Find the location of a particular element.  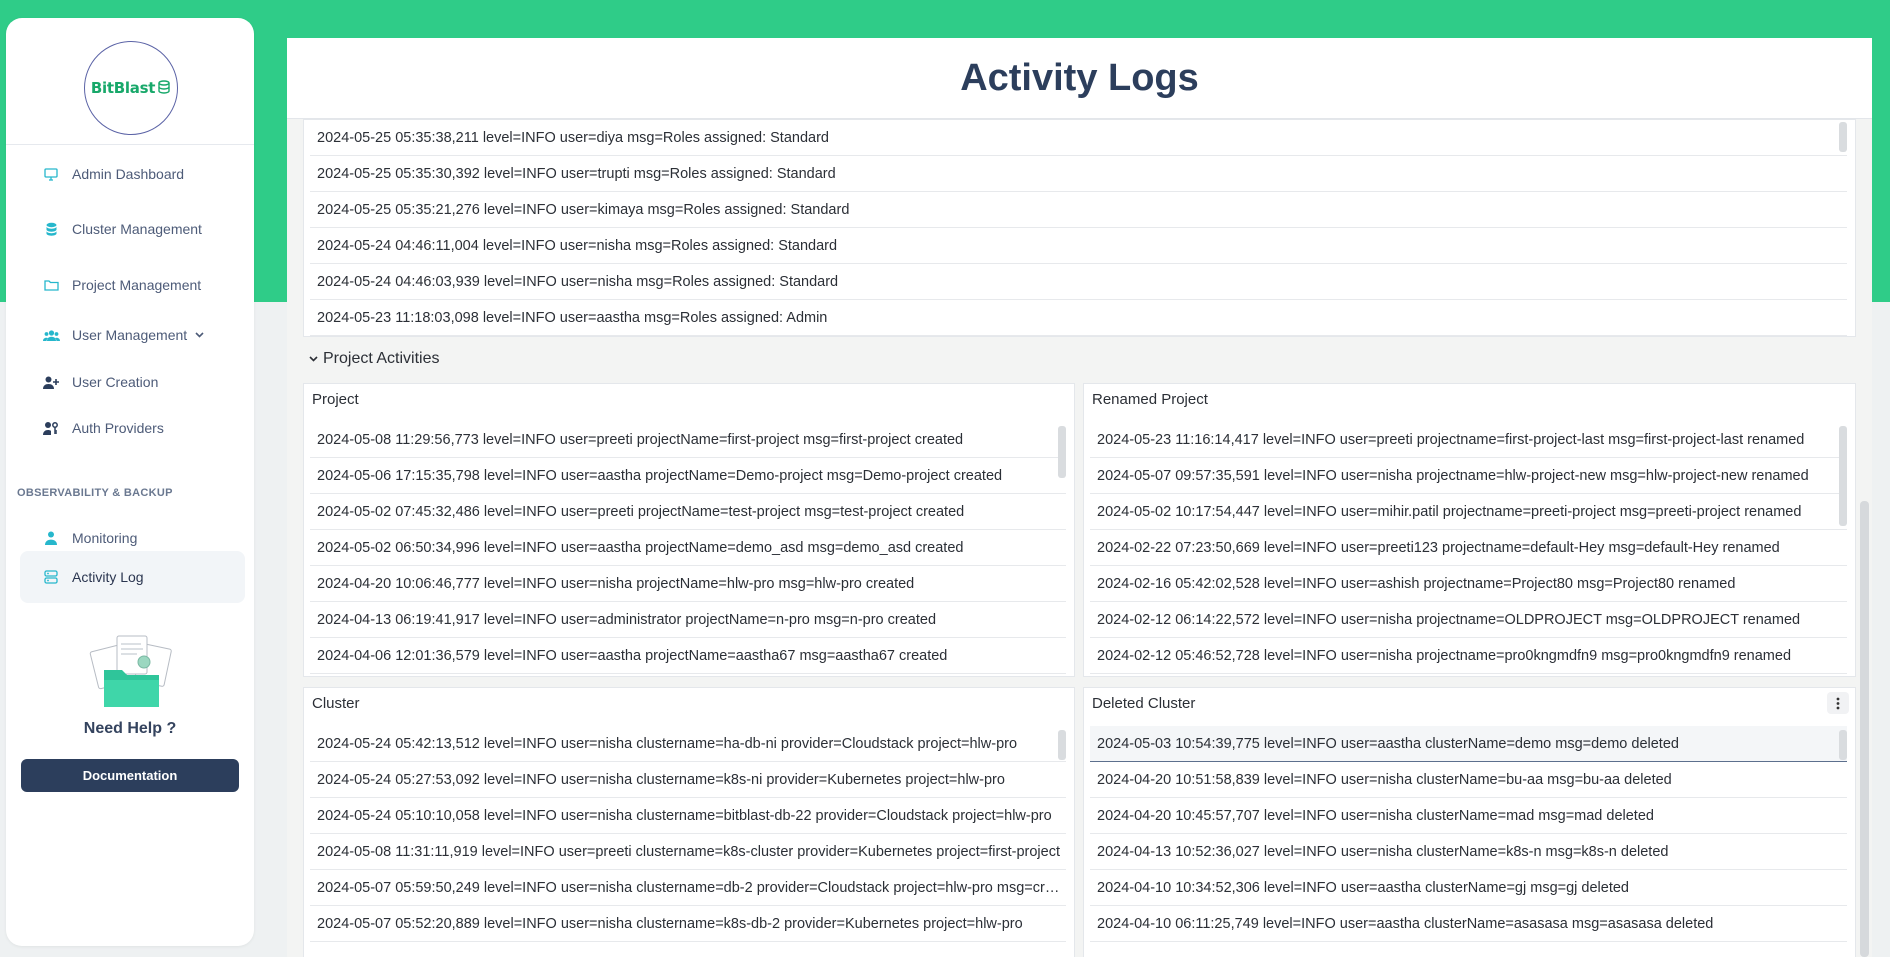

sidebar-item-auth-providers: Auth Providers is located at coordinates (132, 428).